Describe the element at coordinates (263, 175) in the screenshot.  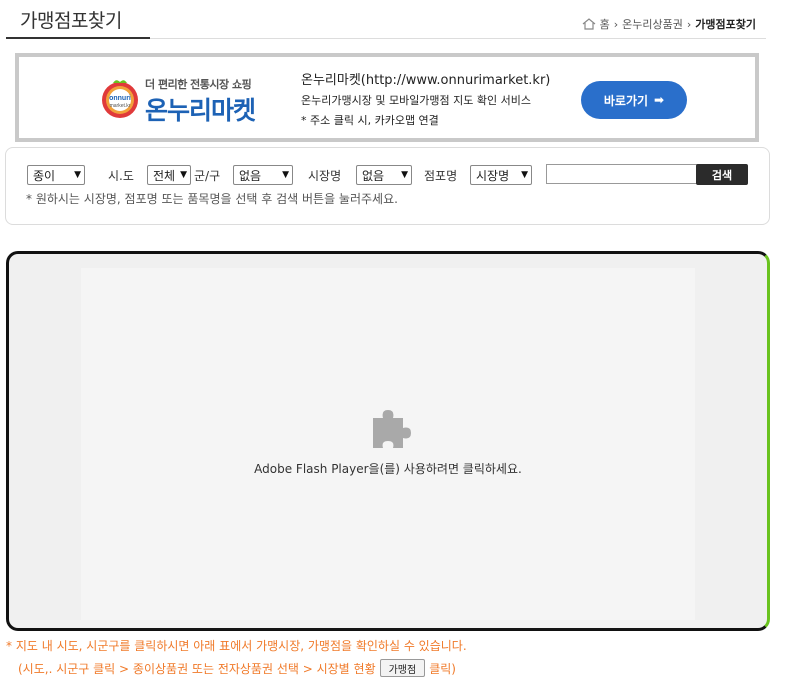
I see `gungu-select: 없음 ▼` at that location.